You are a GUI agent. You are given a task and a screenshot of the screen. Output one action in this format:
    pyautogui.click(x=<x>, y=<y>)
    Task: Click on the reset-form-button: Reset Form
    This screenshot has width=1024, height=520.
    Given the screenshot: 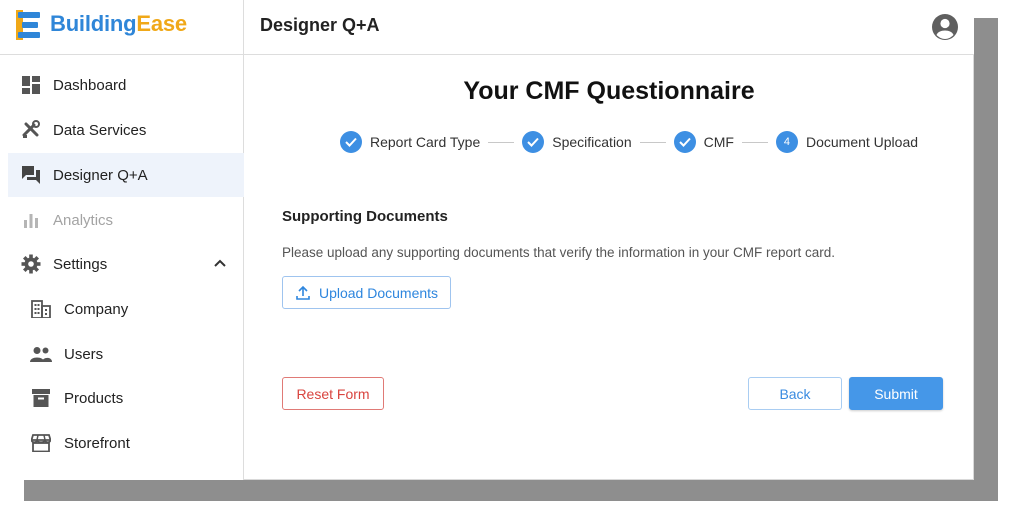 What is the action you would take?
    pyautogui.click(x=333, y=393)
    